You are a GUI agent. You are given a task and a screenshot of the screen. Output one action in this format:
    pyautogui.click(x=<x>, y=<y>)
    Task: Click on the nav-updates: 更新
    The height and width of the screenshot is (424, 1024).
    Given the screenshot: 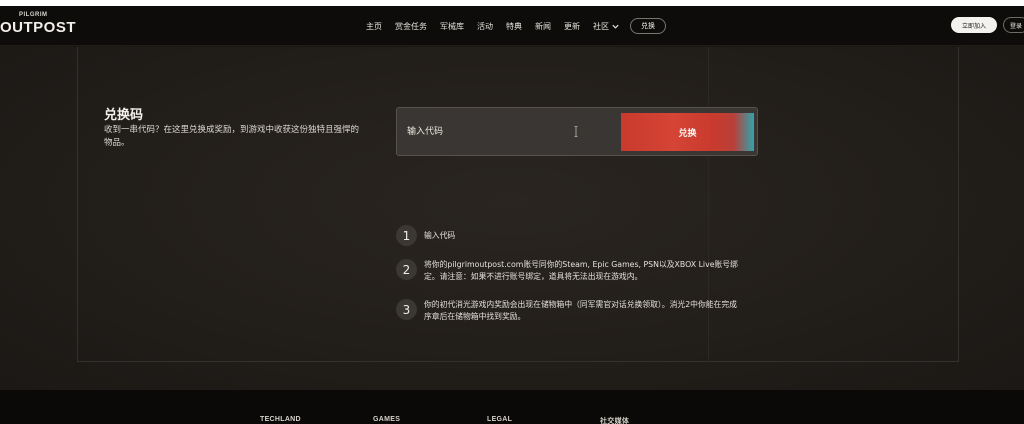 What is the action you would take?
    pyautogui.click(x=572, y=26)
    